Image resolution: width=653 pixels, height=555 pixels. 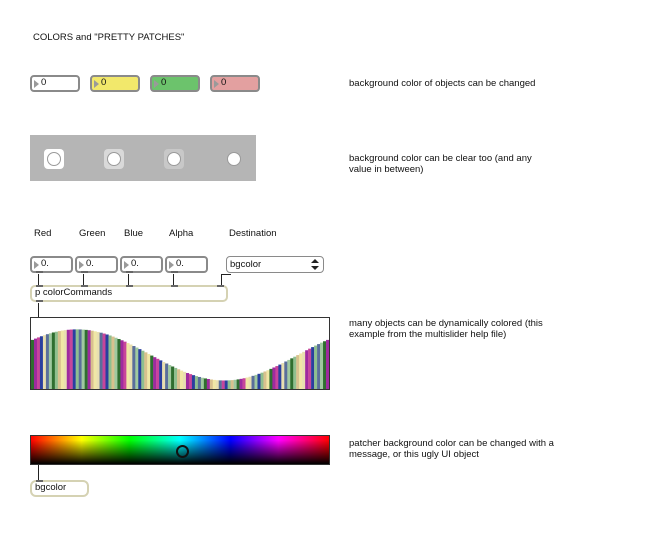 I want to click on number-alpha: 0., so click(x=186, y=264).